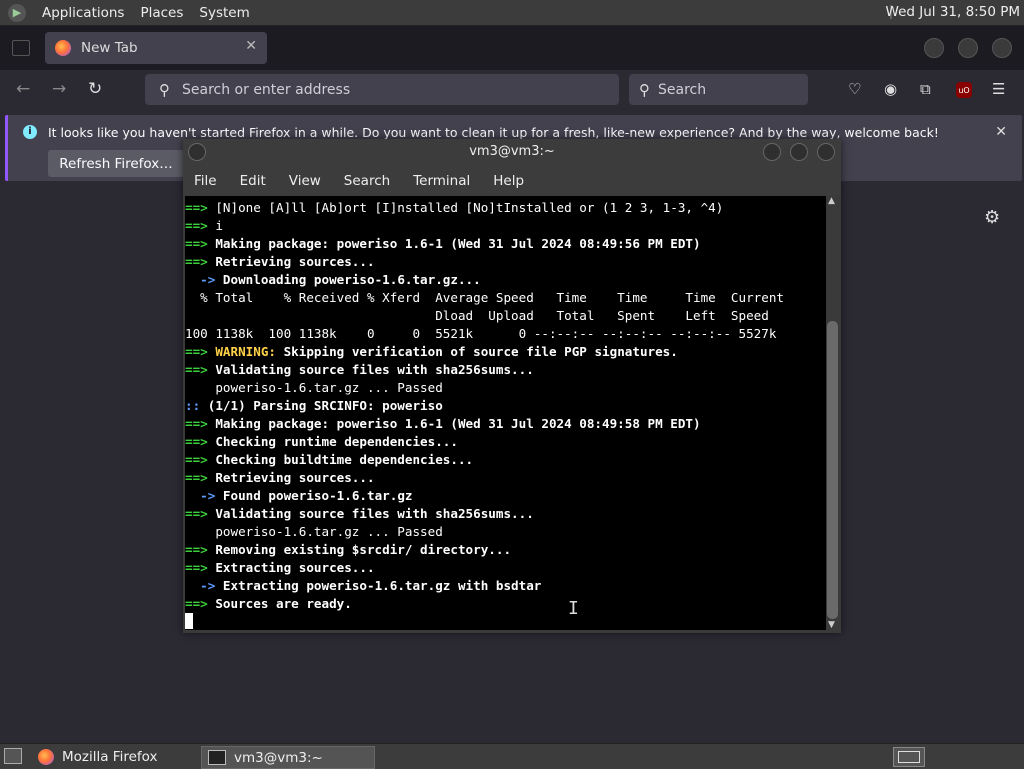  Describe the element at coordinates (215, 225) in the screenshot. I see `line-text: i` at that location.